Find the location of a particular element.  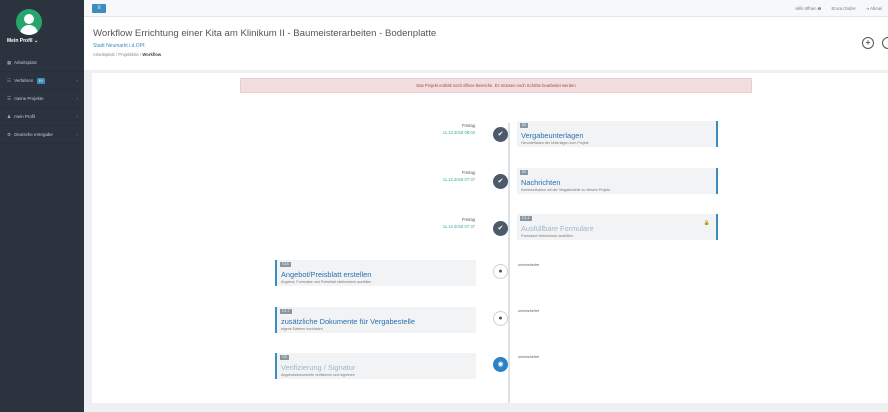

avatar is located at coordinates (29, 22).